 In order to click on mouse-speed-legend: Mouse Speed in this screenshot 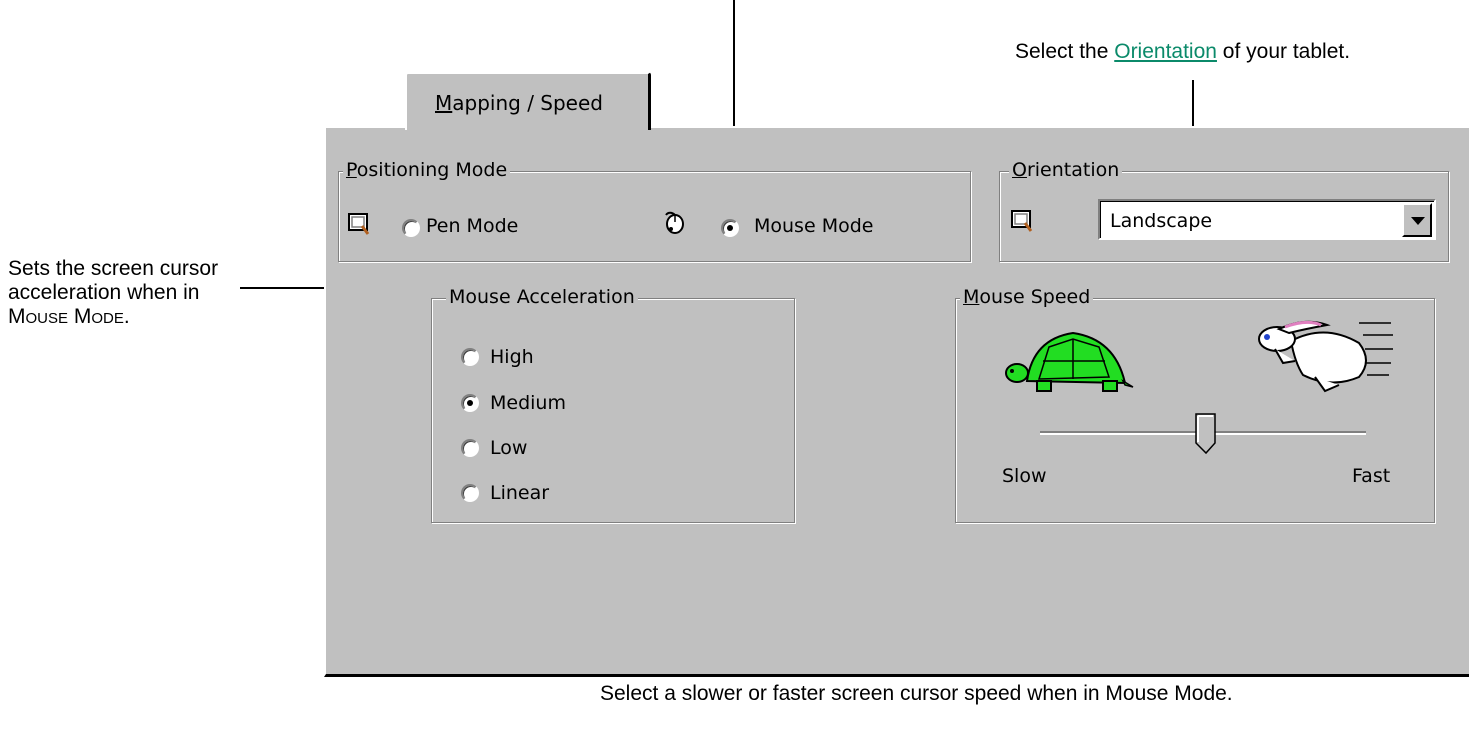, I will do `click(1027, 297)`.